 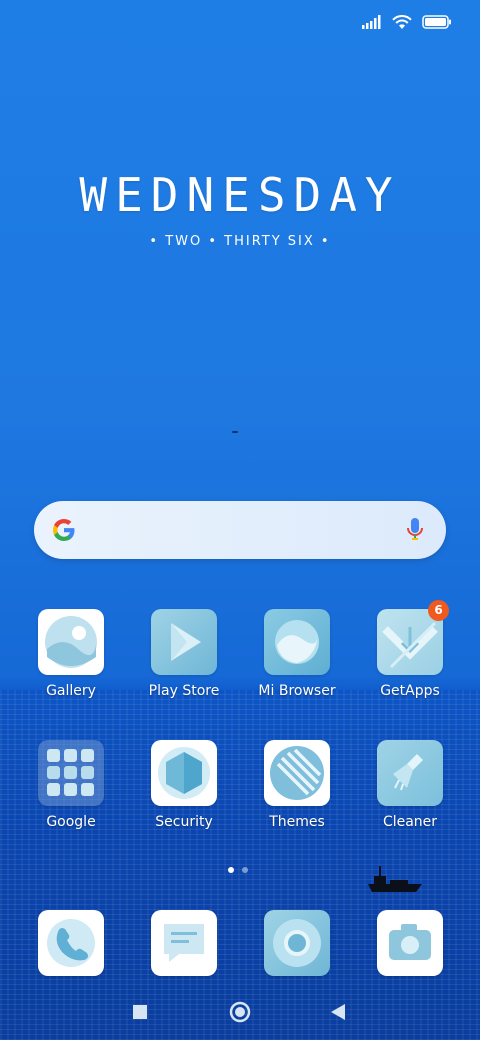 What do you see at coordinates (184, 822) in the screenshot?
I see `app-label: Security` at bounding box center [184, 822].